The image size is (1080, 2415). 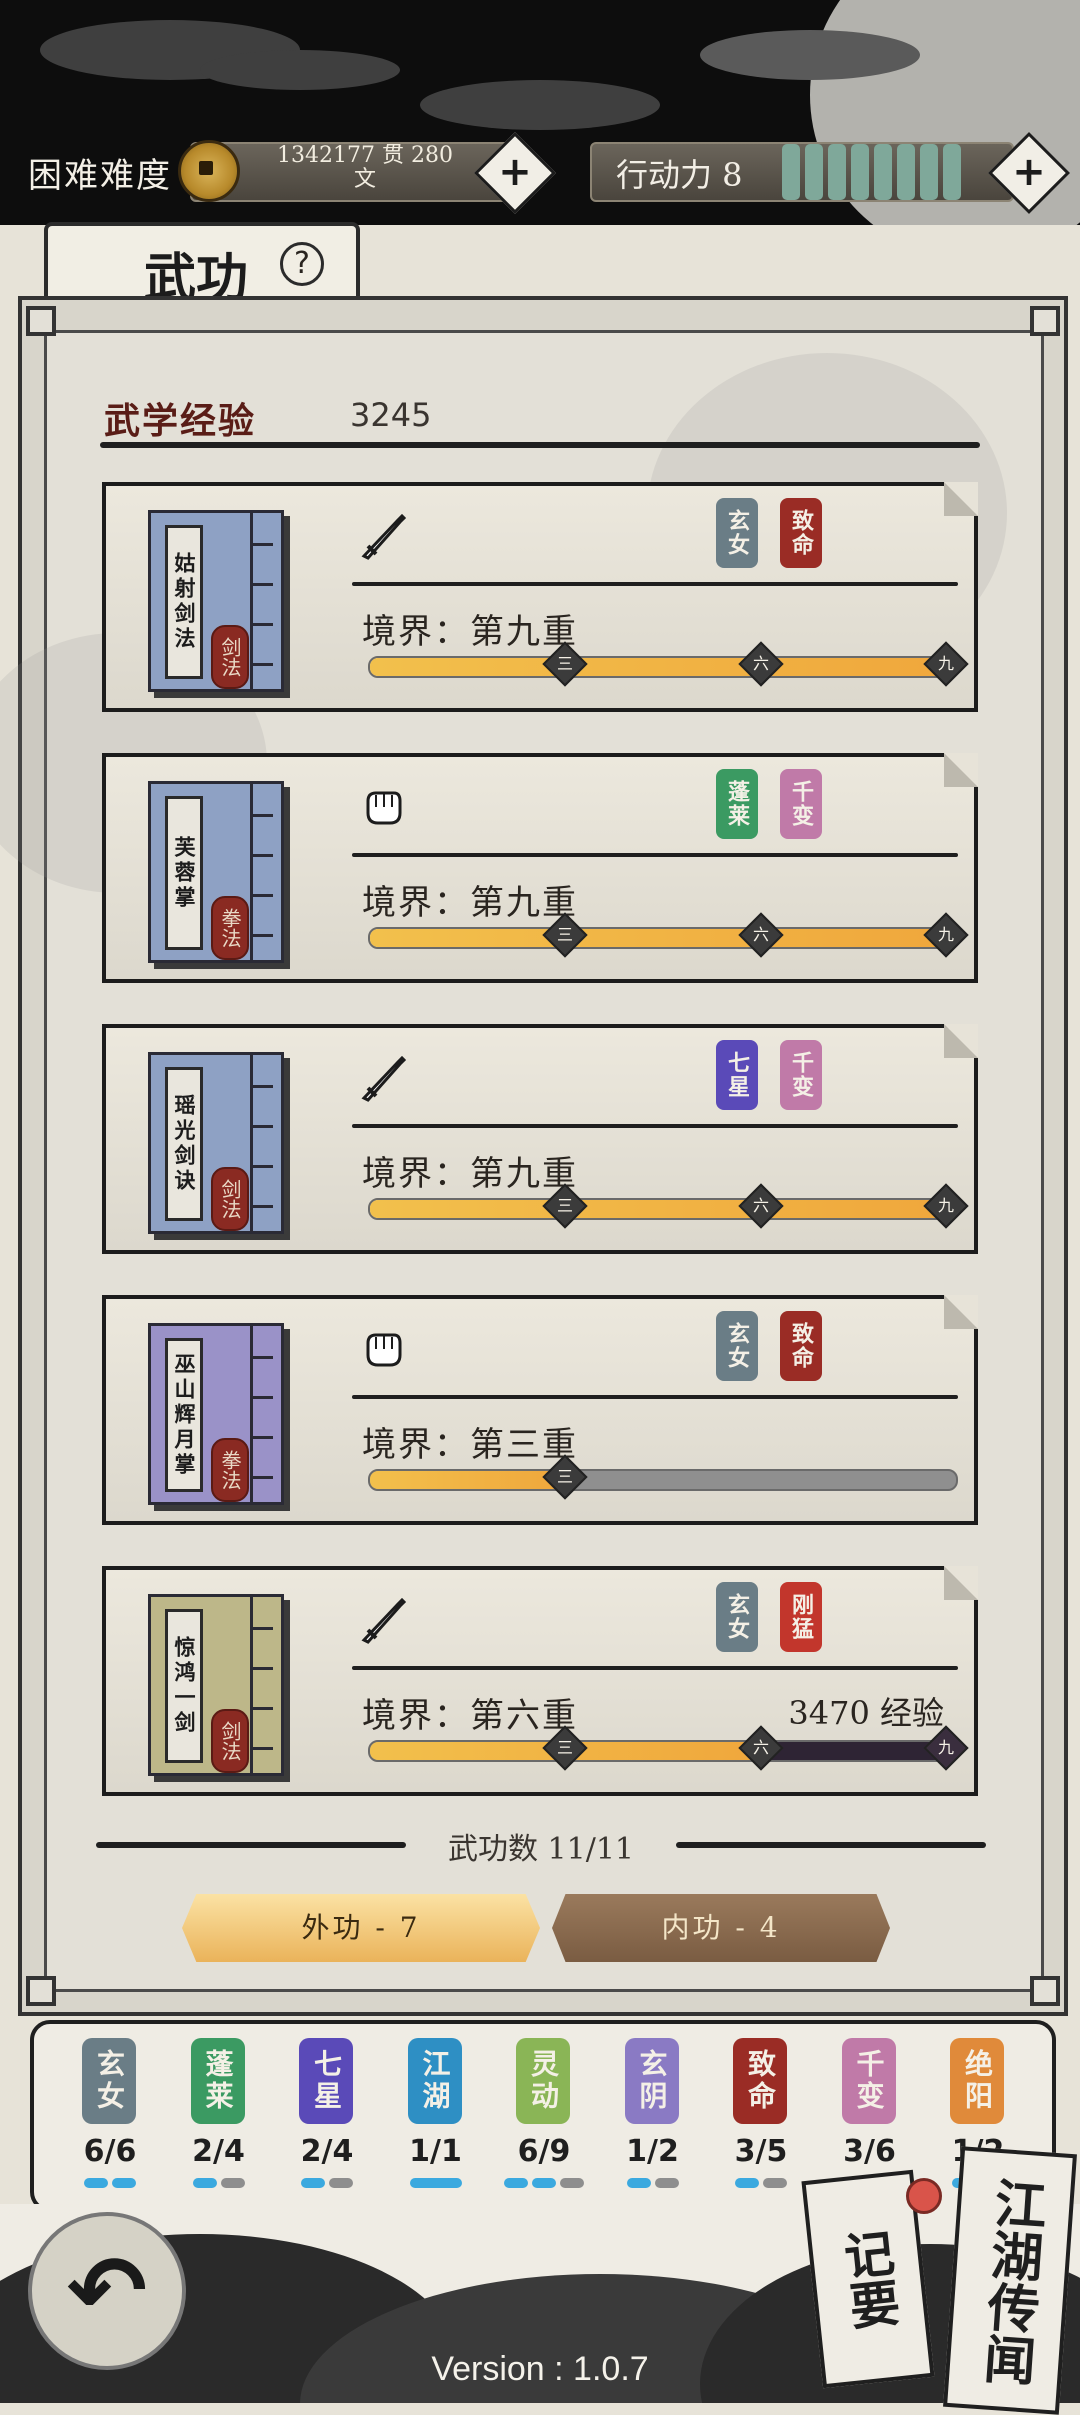 What do you see at coordinates (540, 420) in the screenshot?
I see `martial-experience-row: 武学经验 3245` at bounding box center [540, 420].